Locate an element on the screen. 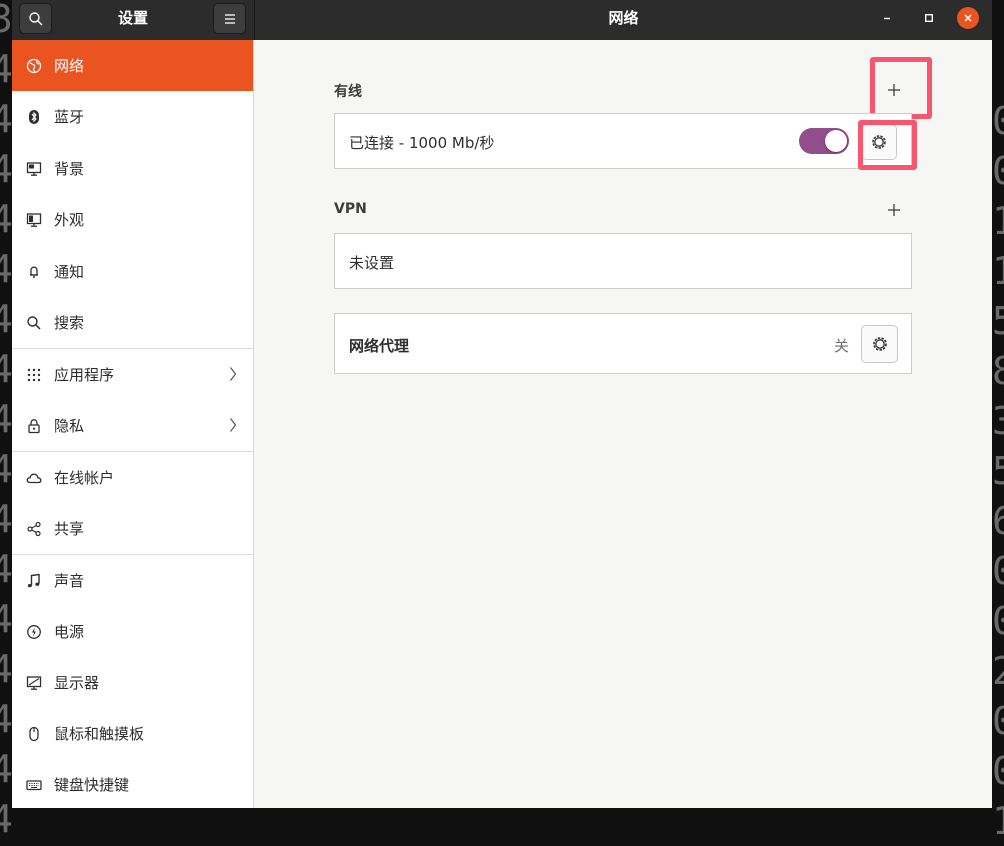 Image resolution: width=1004 pixels, height=846 pixels. sidebar-item-label: 搜索 is located at coordinates (69, 323).